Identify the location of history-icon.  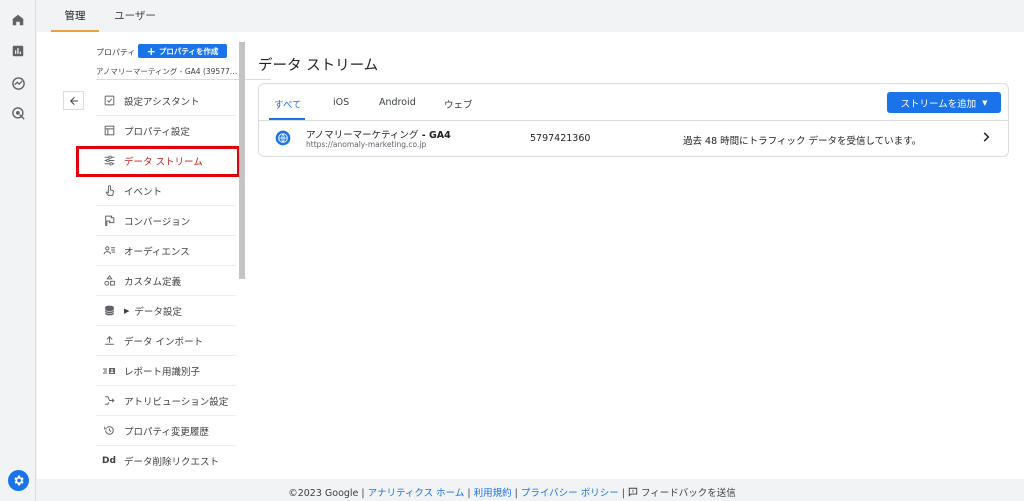
(109, 431).